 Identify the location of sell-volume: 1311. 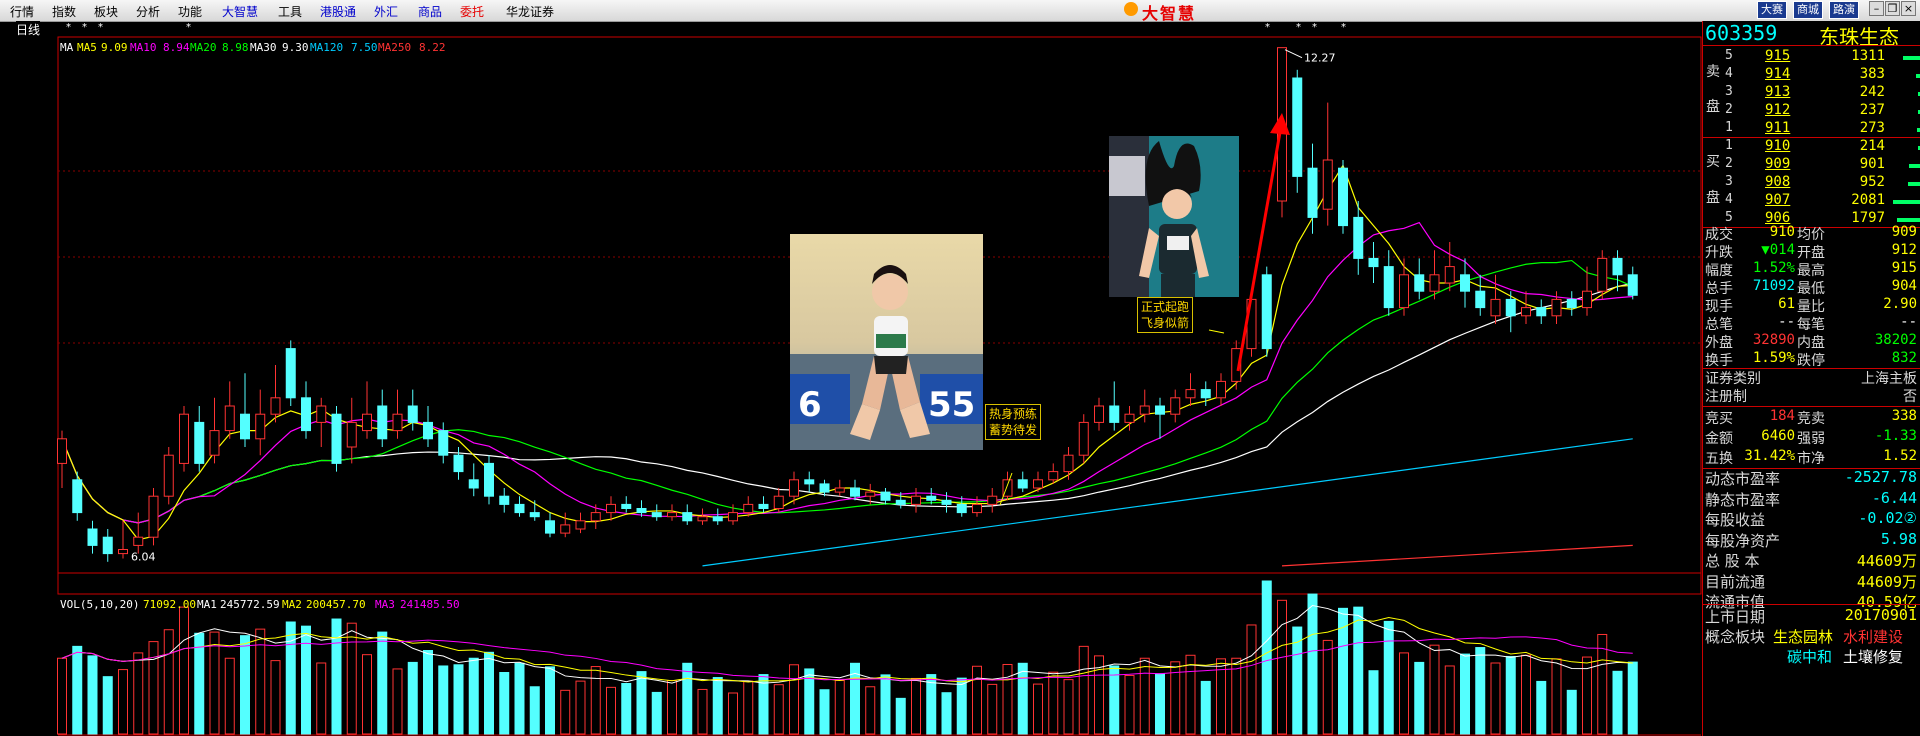
(1868, 56).